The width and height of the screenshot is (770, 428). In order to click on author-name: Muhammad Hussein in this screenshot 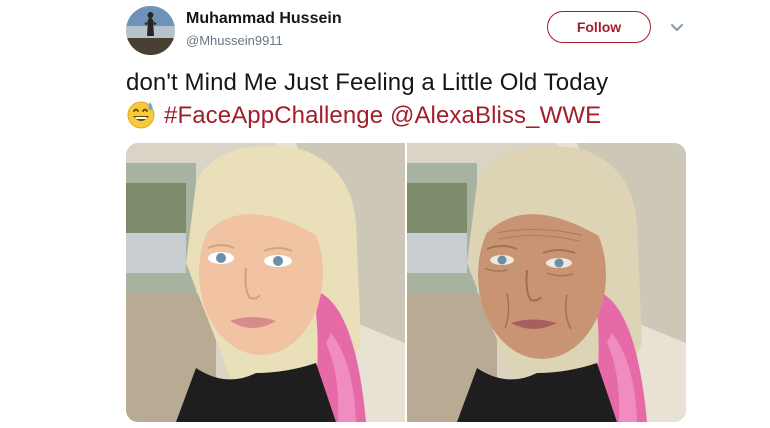, I will do `click(264, 19)`.